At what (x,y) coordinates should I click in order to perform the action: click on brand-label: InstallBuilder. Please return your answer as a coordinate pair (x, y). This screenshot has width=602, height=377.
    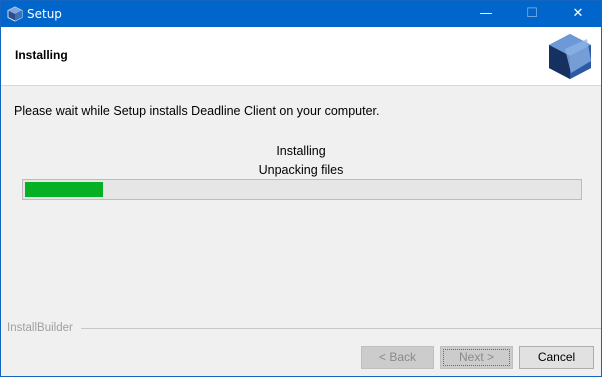
    Looking at the image, I should click on (40, 328).